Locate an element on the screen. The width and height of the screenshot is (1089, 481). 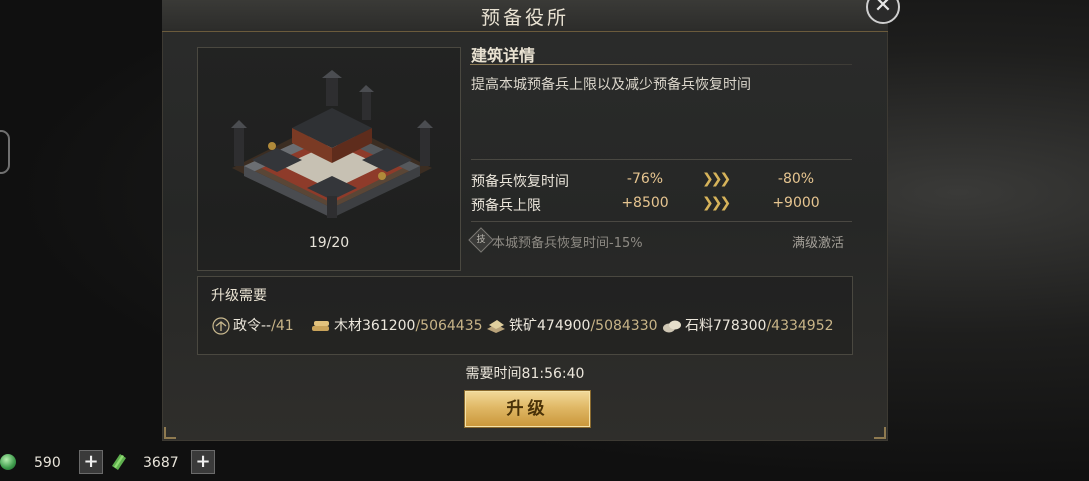
panel-title: 预备役所 is located at coordinates (524, 18).